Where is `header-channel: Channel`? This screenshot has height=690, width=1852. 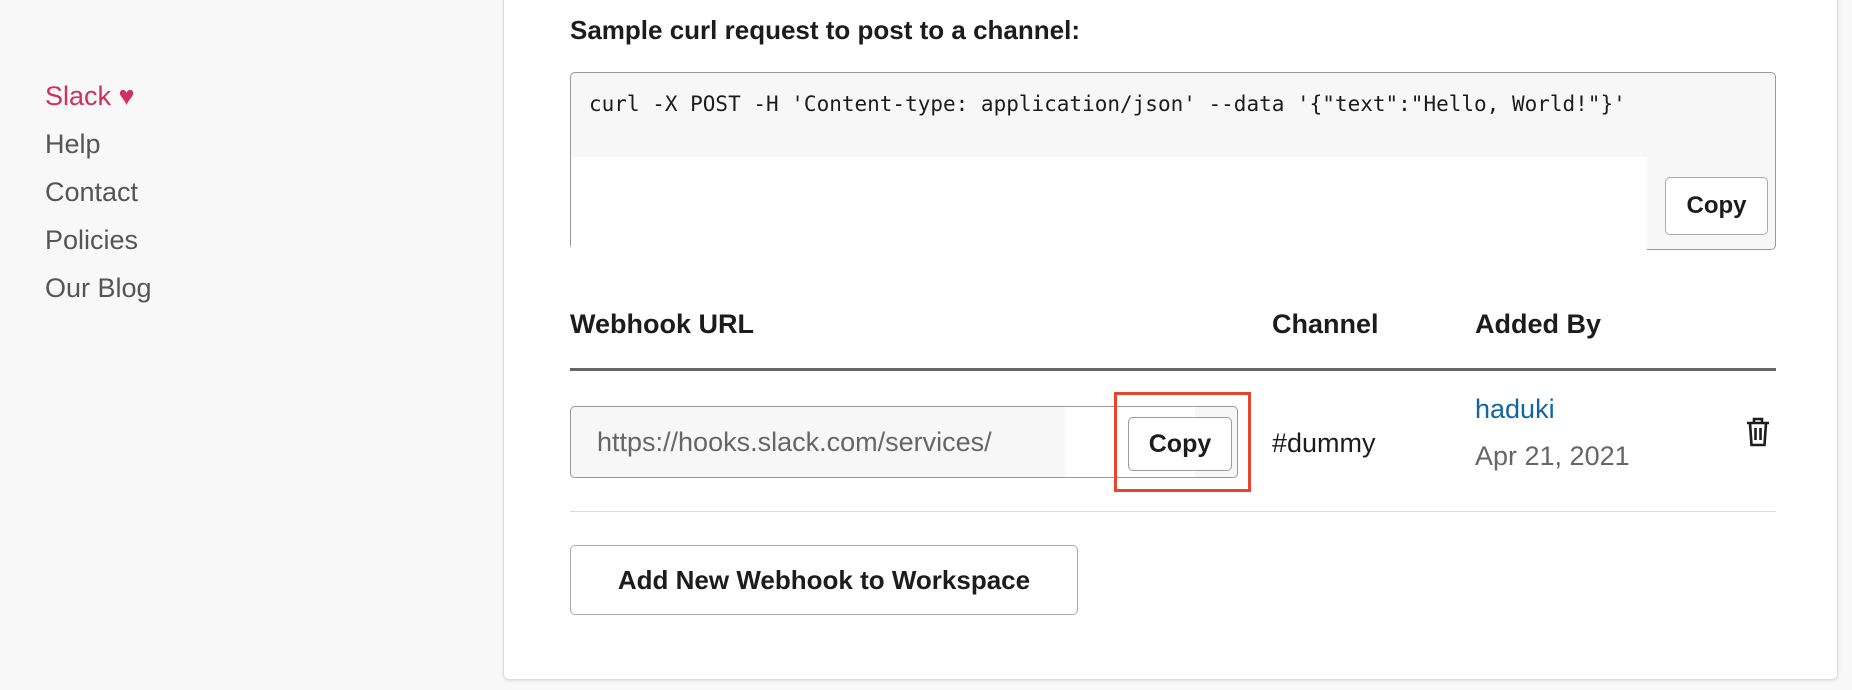
header-channel: Channel is located at coordinates (1325, 324).